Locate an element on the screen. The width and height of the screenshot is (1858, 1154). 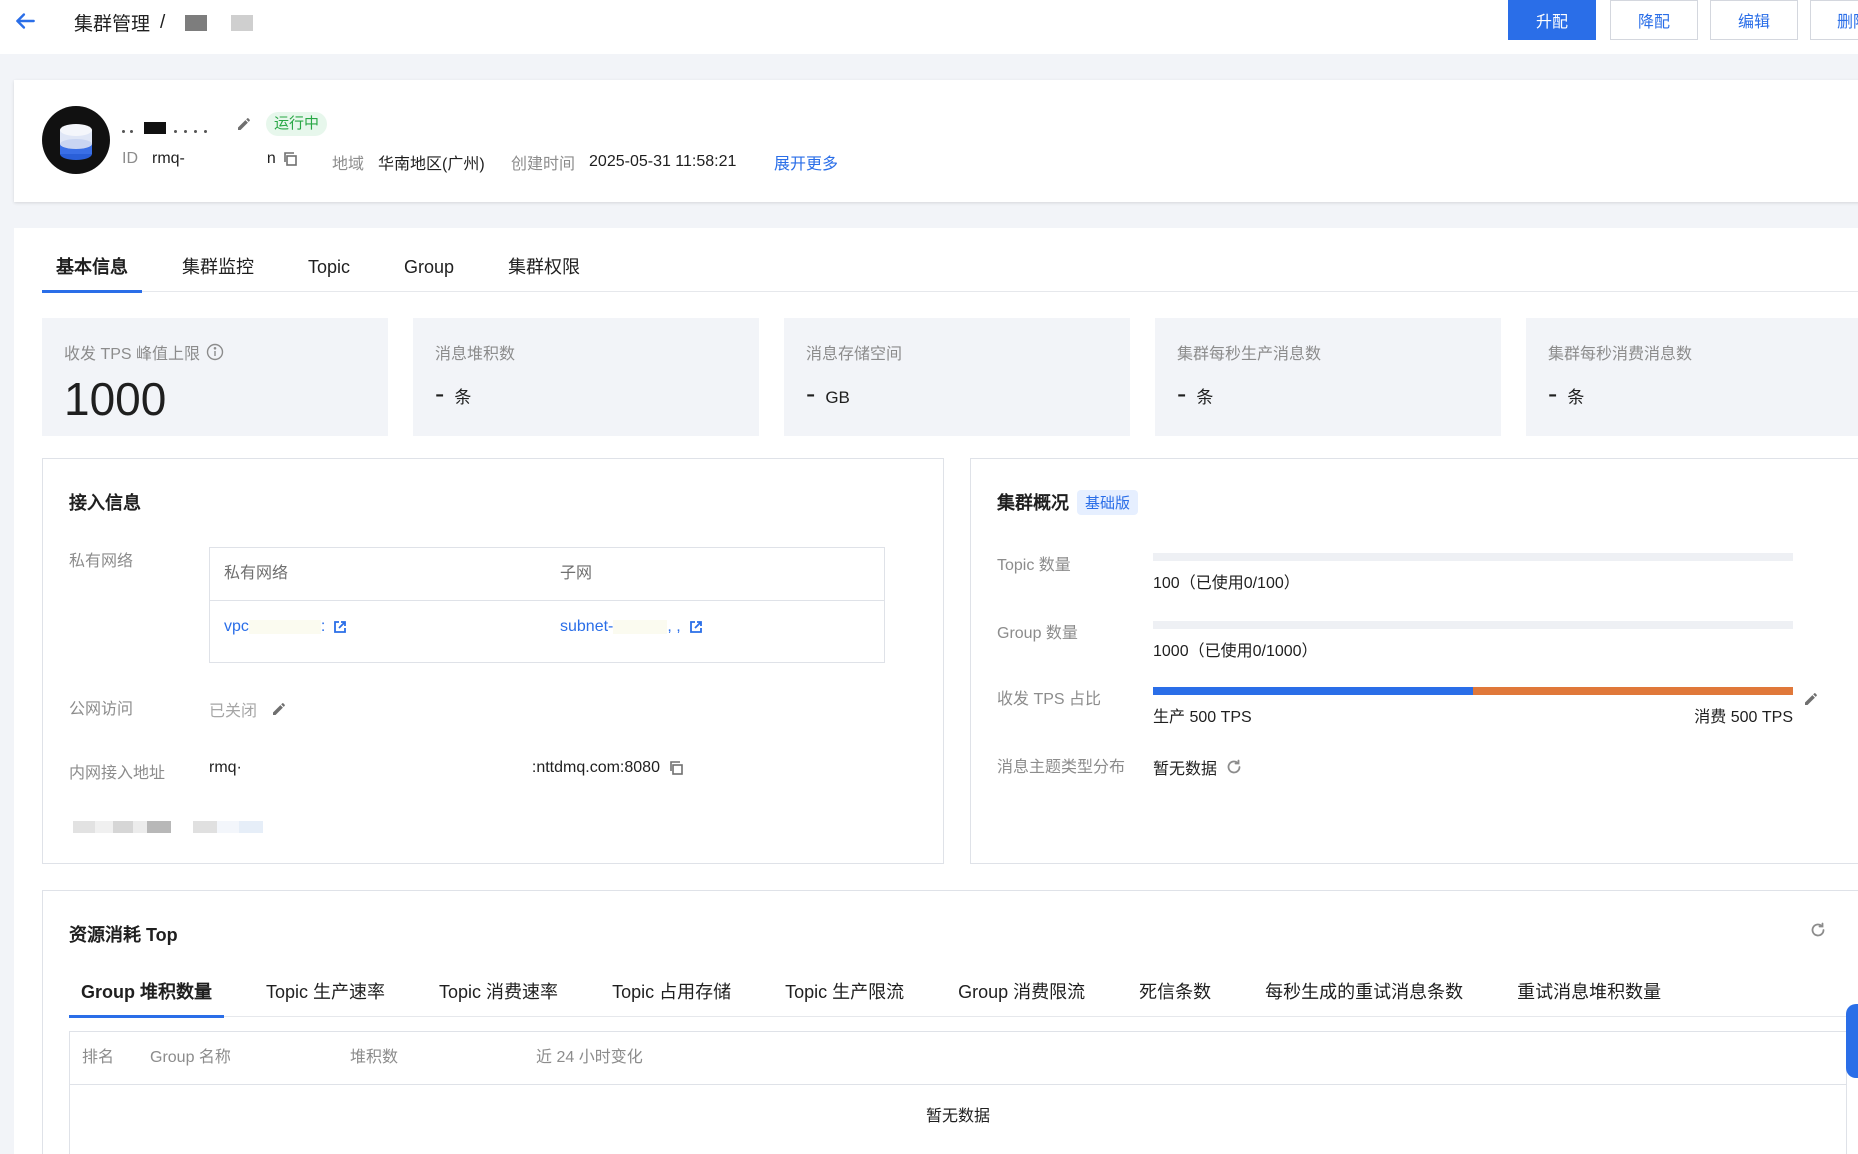
edit-tps-pencil-icon is located at coordinates (1811, 699).